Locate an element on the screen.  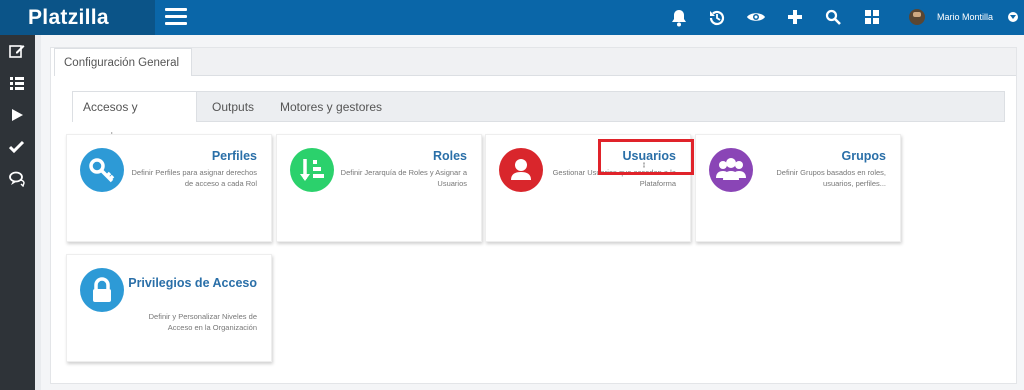
chat-icon is located at coordinates (17, 179).